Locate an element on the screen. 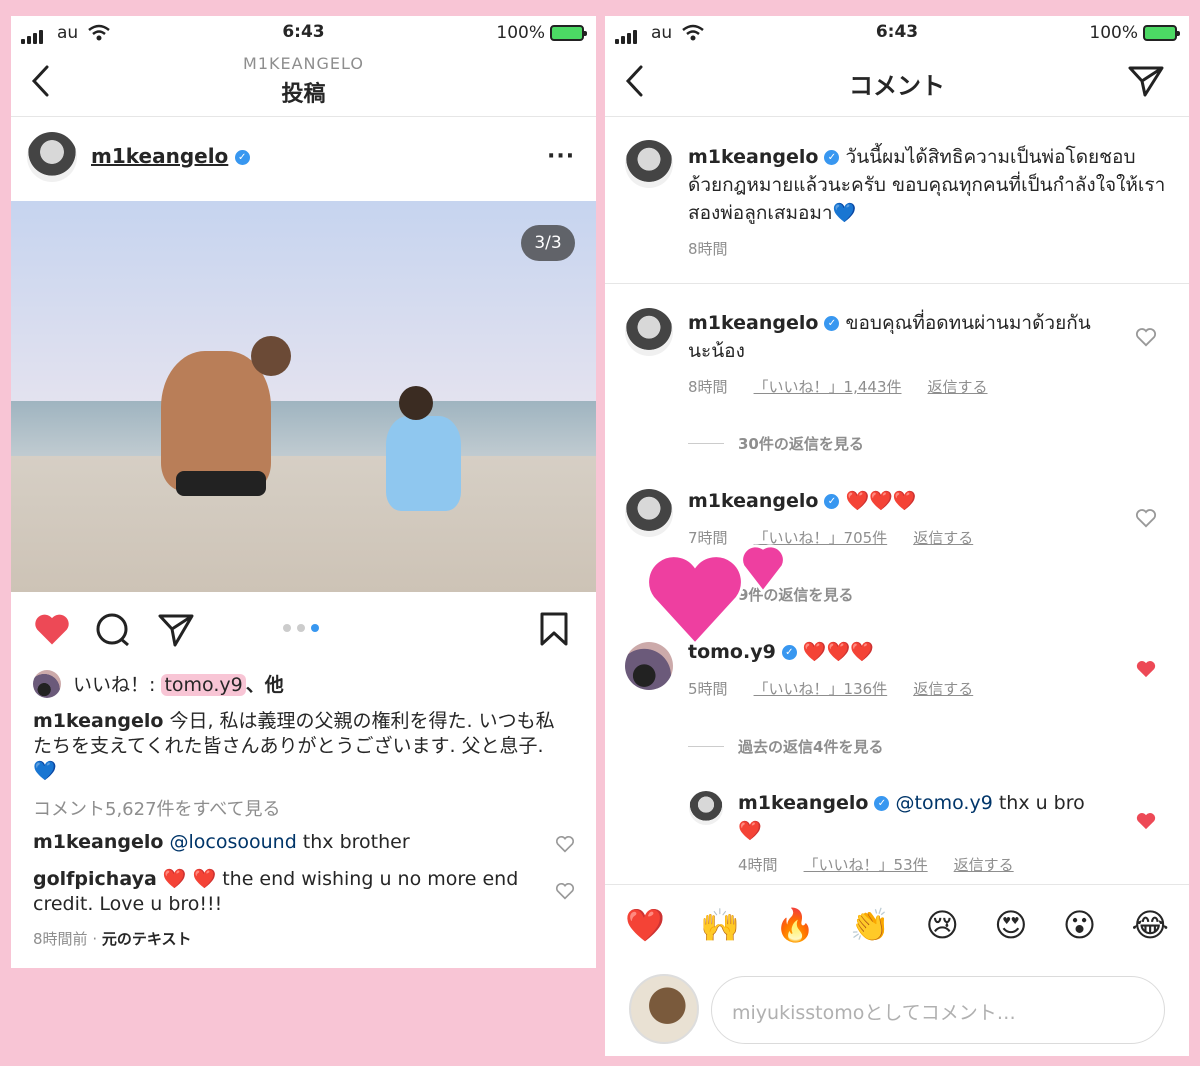  photo-counter: 3/3 is located at coordinates (548, 243).